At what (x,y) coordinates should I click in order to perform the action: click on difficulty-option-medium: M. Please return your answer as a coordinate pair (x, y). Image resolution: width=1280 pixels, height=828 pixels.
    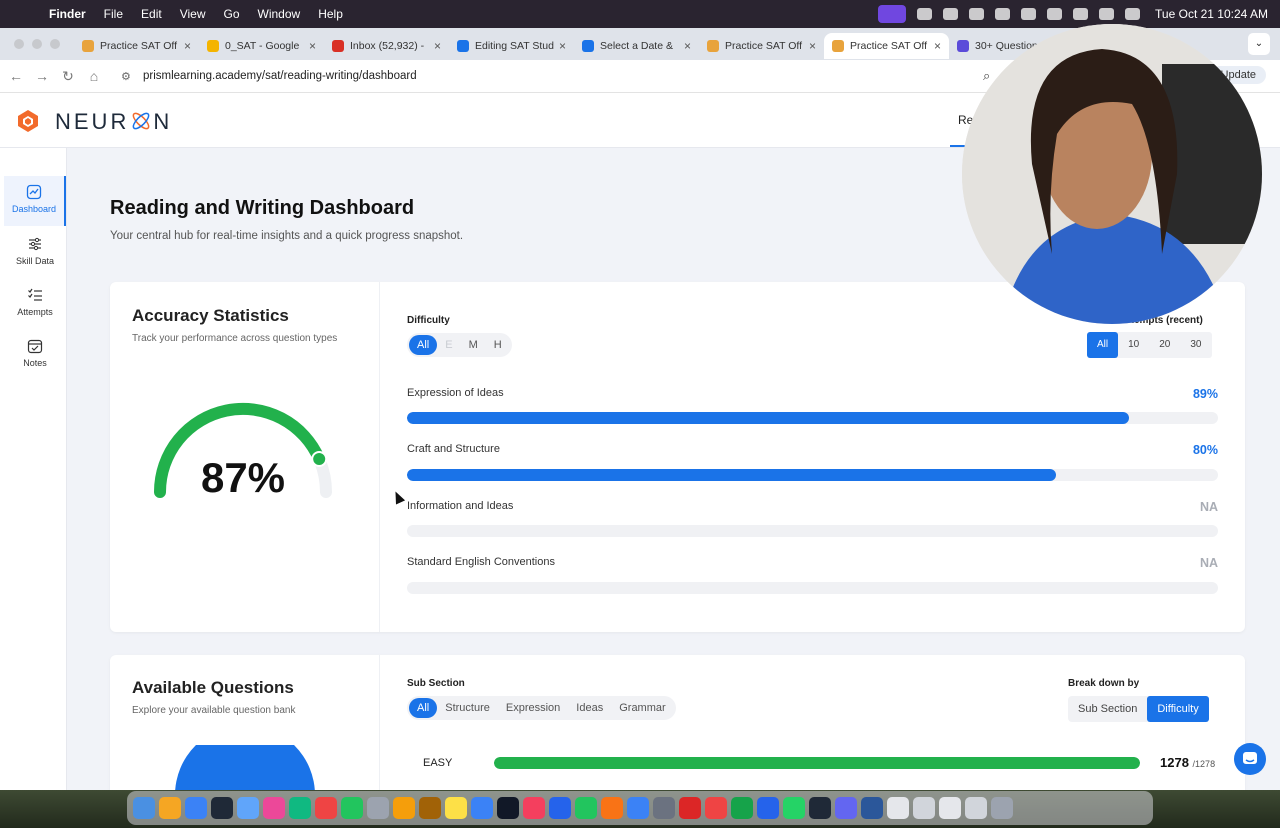
    Looking at the image, I should click on (473, 345).